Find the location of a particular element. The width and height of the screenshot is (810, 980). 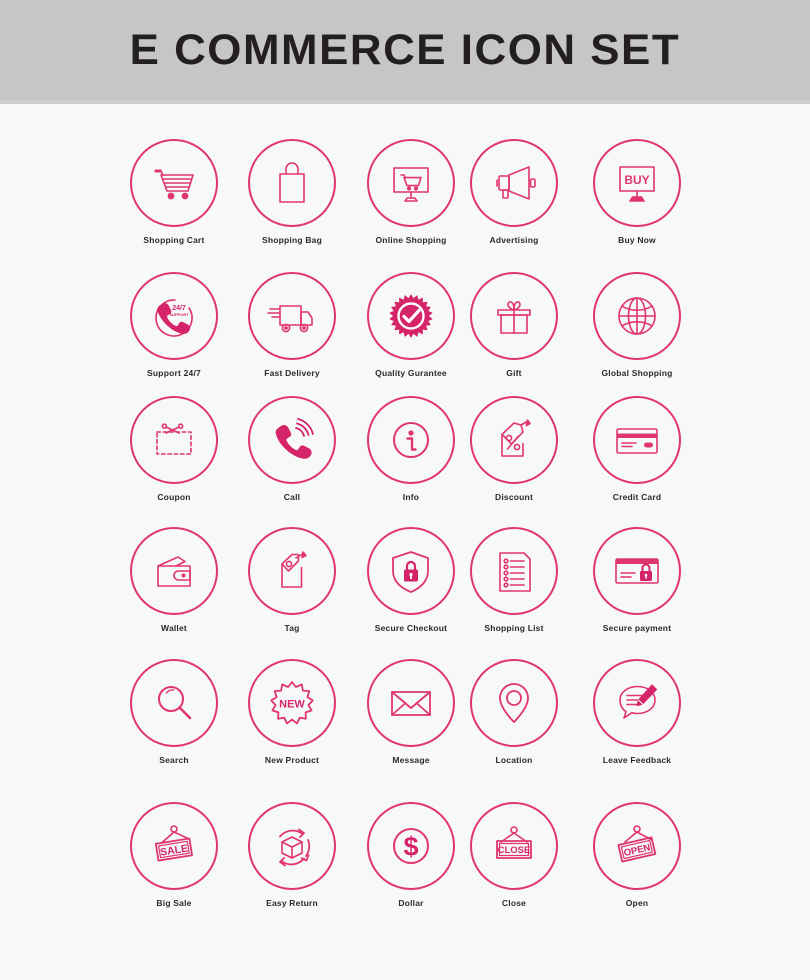

percent-tag-icon is located at coordinates (514, 440).